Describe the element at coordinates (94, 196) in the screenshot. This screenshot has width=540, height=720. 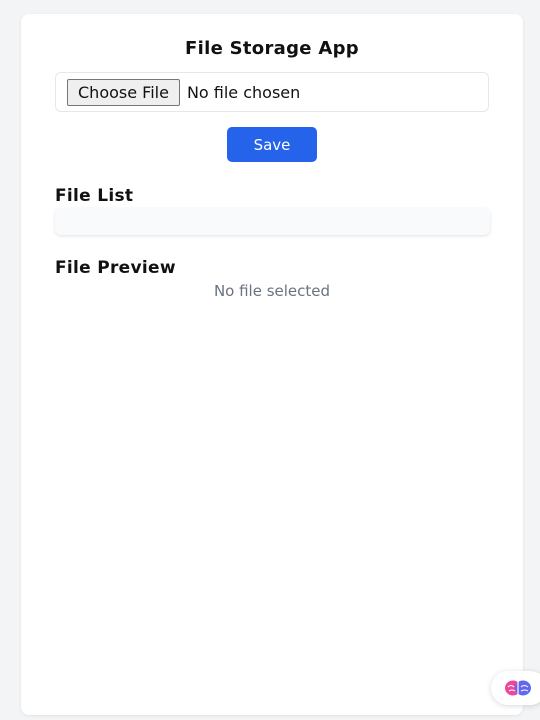
I see `file-list-heading: File List` at that location.